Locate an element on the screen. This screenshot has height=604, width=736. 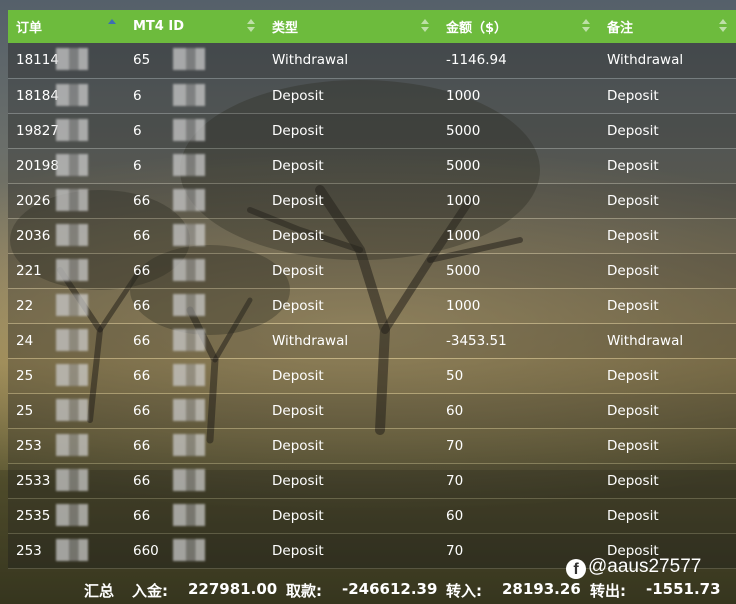
watermark: f @aaus27577 is located at coordinates (633, 567).